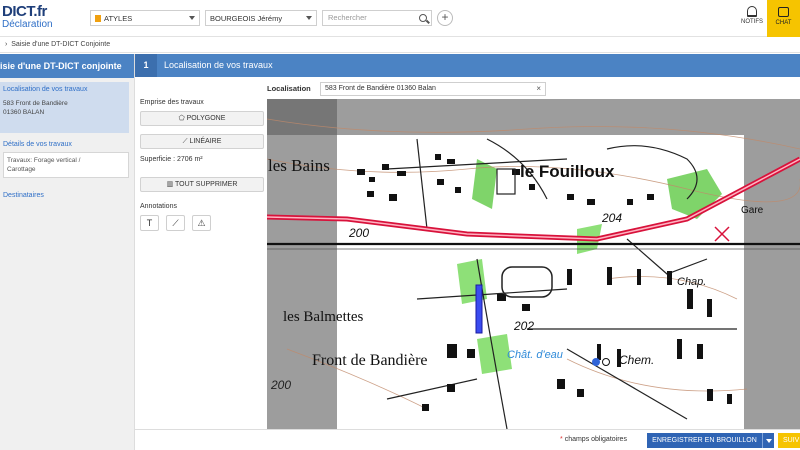 The width and height of the screenshot is (800, 450). Describe the element at coordinates (289, 88) in the screenshot. I see `localisation-label: Localisation` at that location.